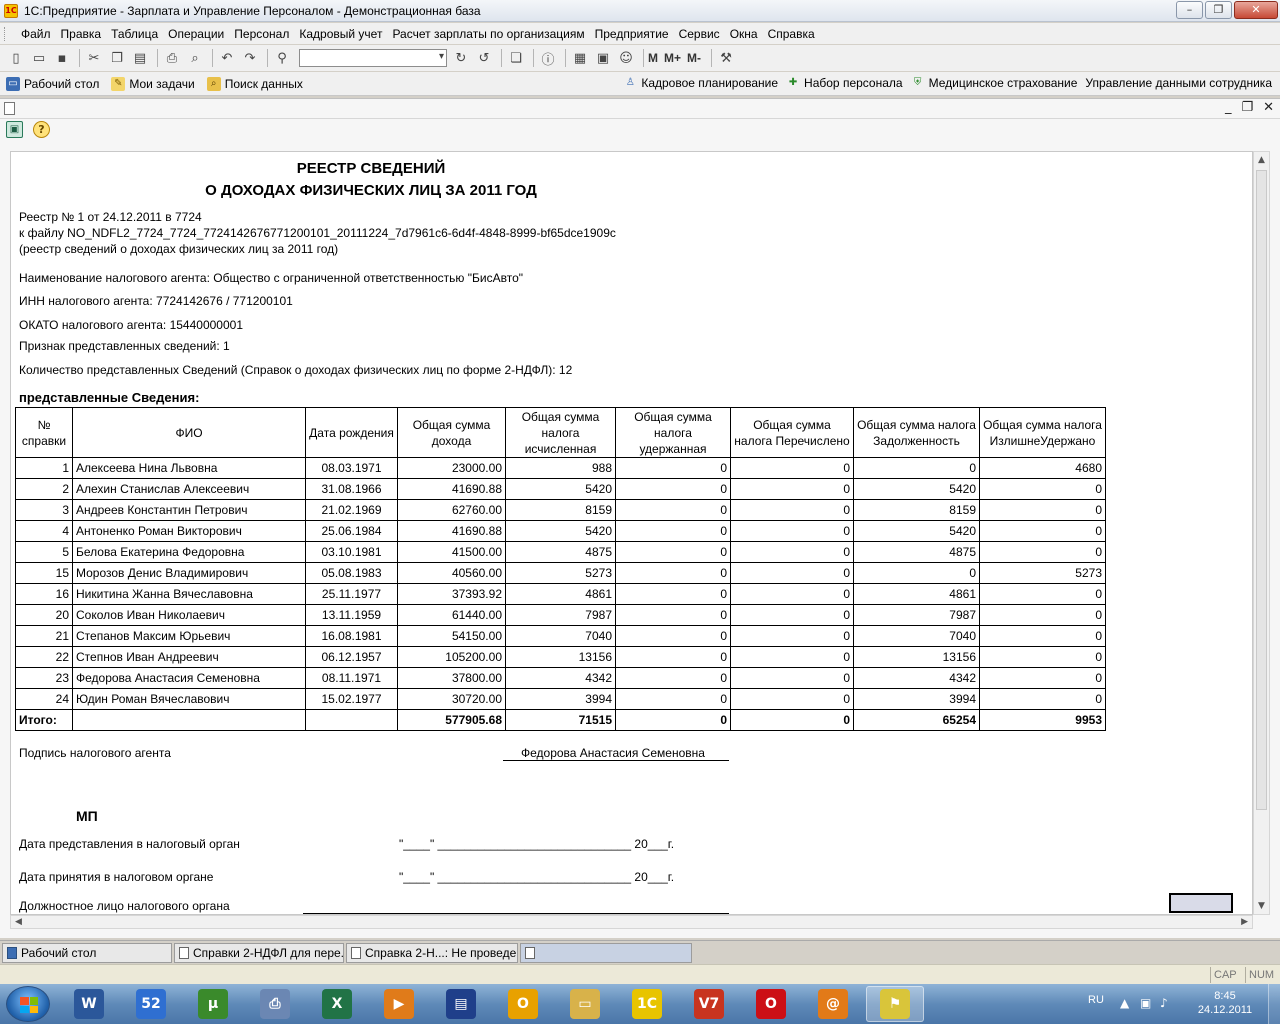 Image resolution: width=1280 pixels, height=1024 pixels. I want to click on clock: 8:45 24.12.2011, so click(1225, 1003).